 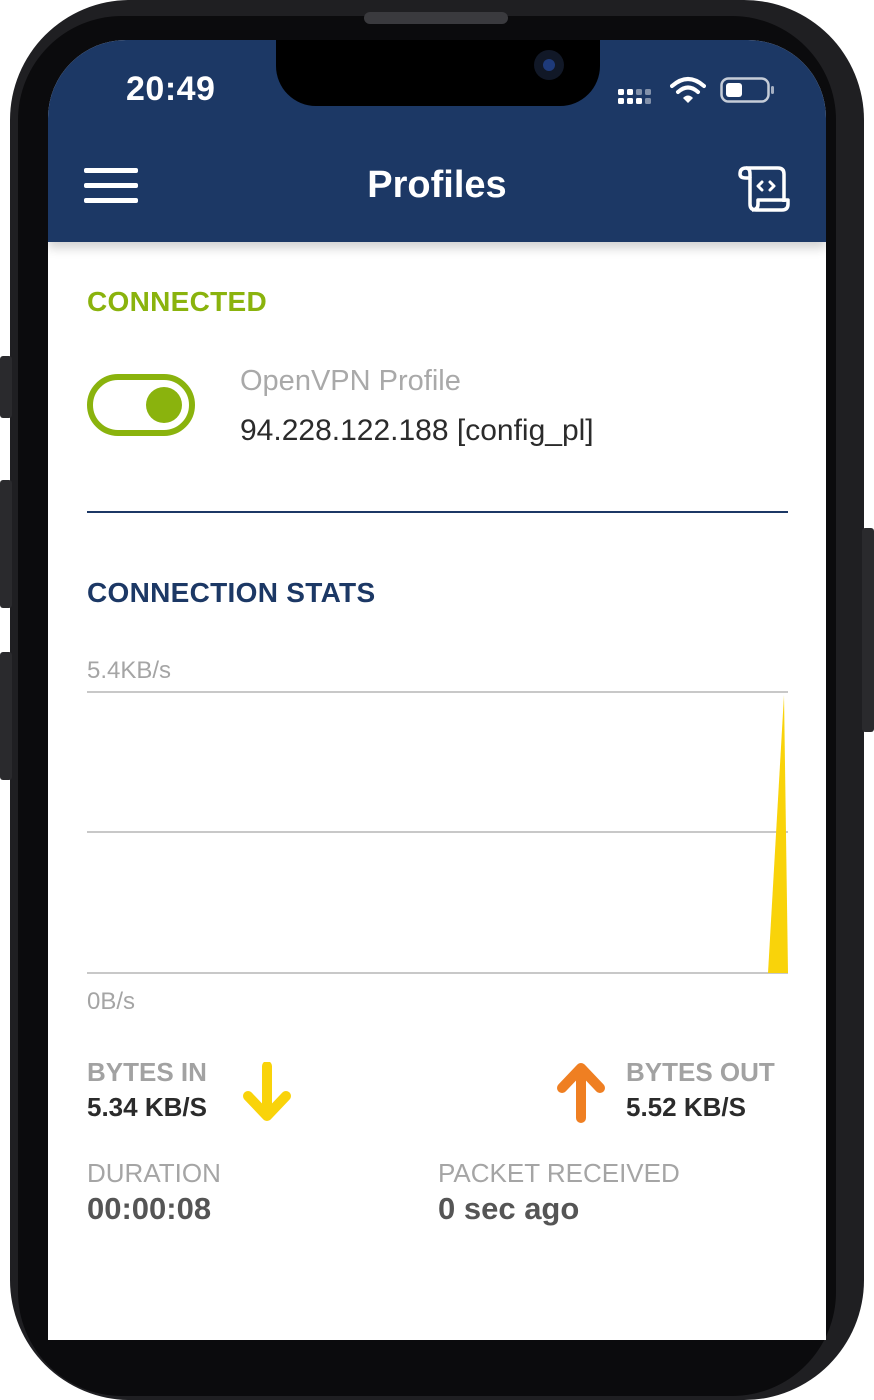 I want to click on bytes-out-value: 5.52 KB/S, so click(x=686, y=1107).